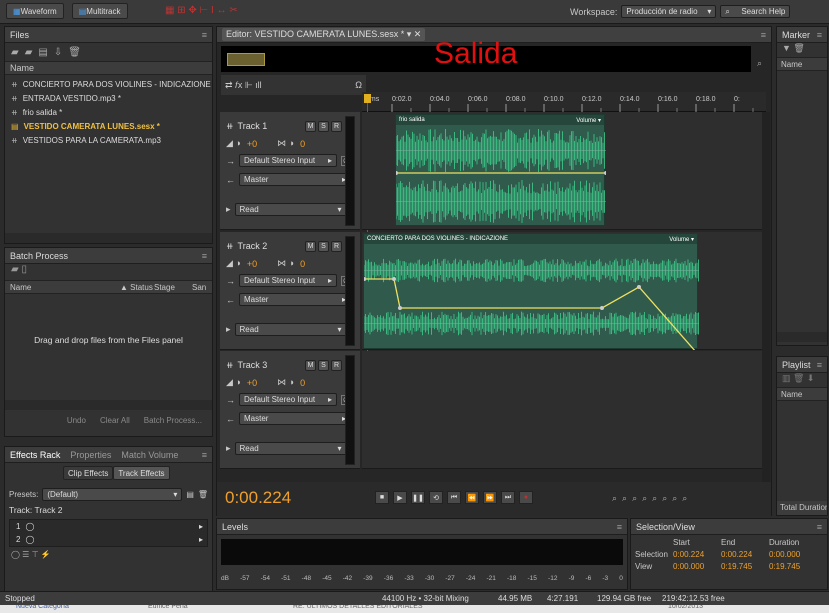 The height and width of the screenshot is (613, 829). I want to click on skip-start-button: ⏮, so click(454, 497).